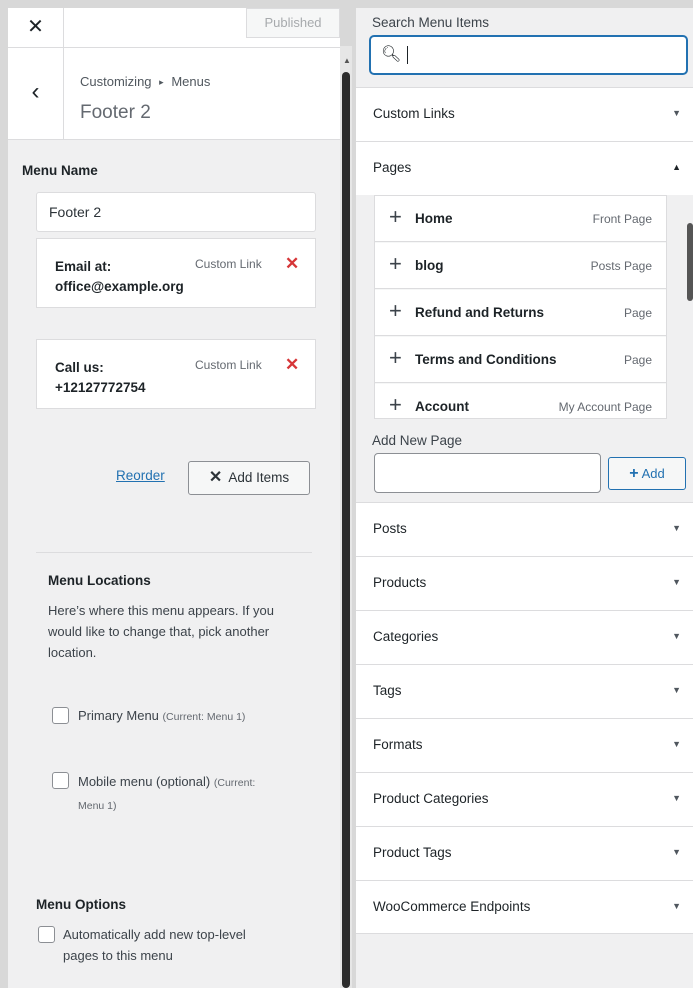  What do you see at coordinates (524, 799) in the screenshot?
I see `section-product-categories: Product Categories ▼` at bounding box center [524, 799].